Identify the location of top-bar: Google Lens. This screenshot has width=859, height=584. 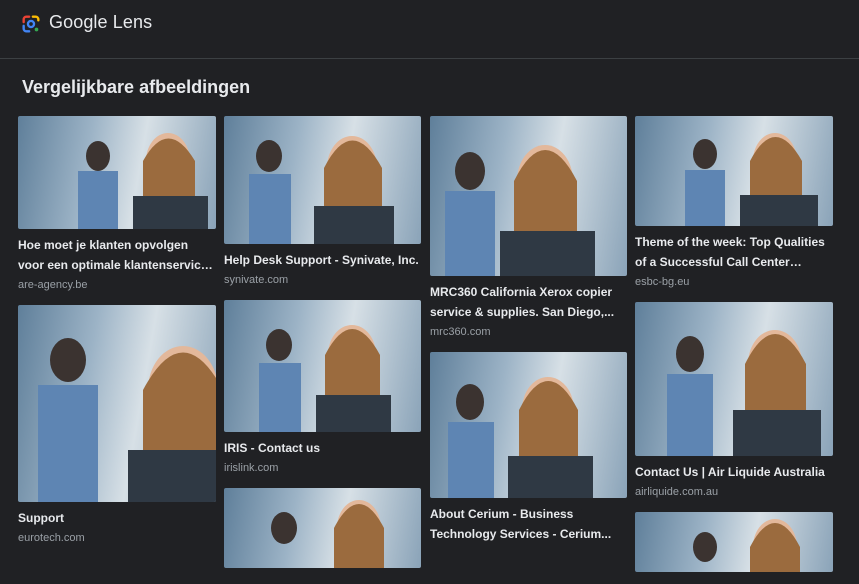
(429, 29).